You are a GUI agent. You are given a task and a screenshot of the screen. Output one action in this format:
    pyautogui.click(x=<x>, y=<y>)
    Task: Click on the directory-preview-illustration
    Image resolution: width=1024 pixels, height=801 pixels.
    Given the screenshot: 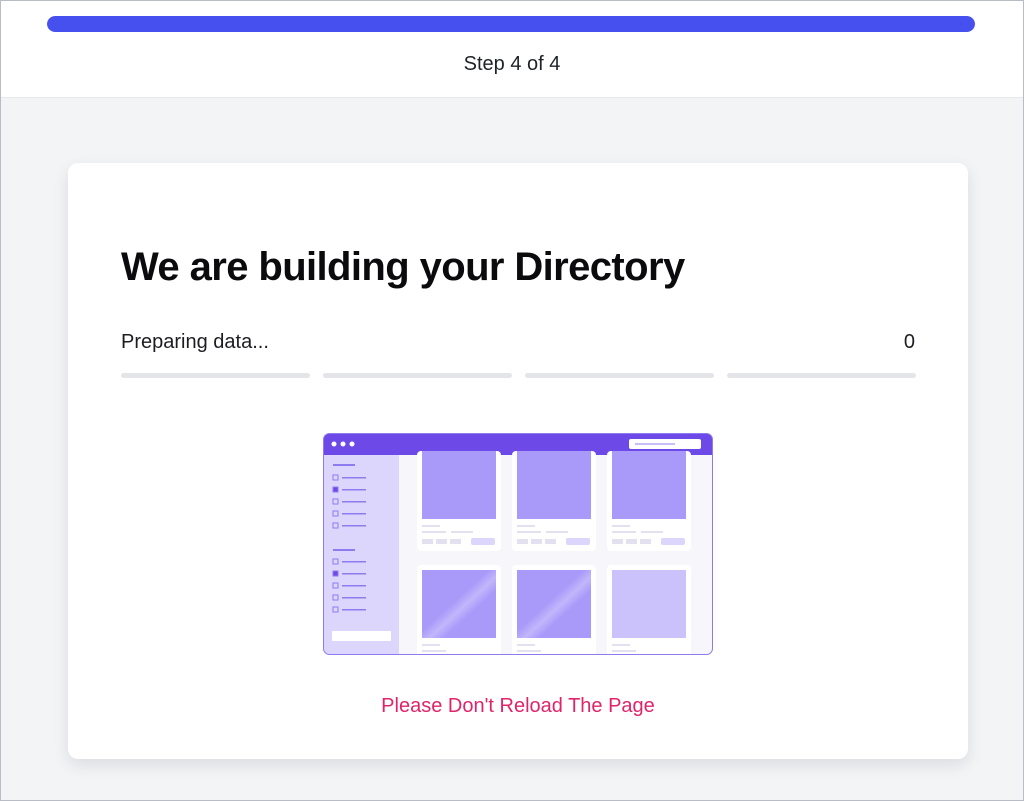 What is the action you would take?
    pyautogui.click(x=518, y=544)
    